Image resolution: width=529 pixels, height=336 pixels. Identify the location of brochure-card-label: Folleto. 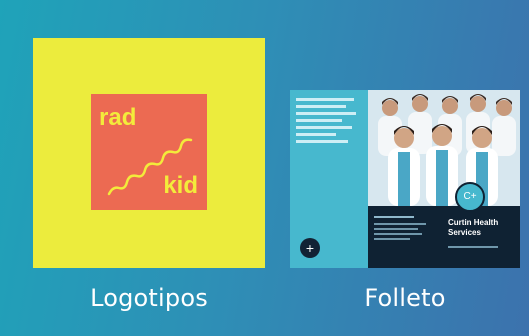
(405, 298).